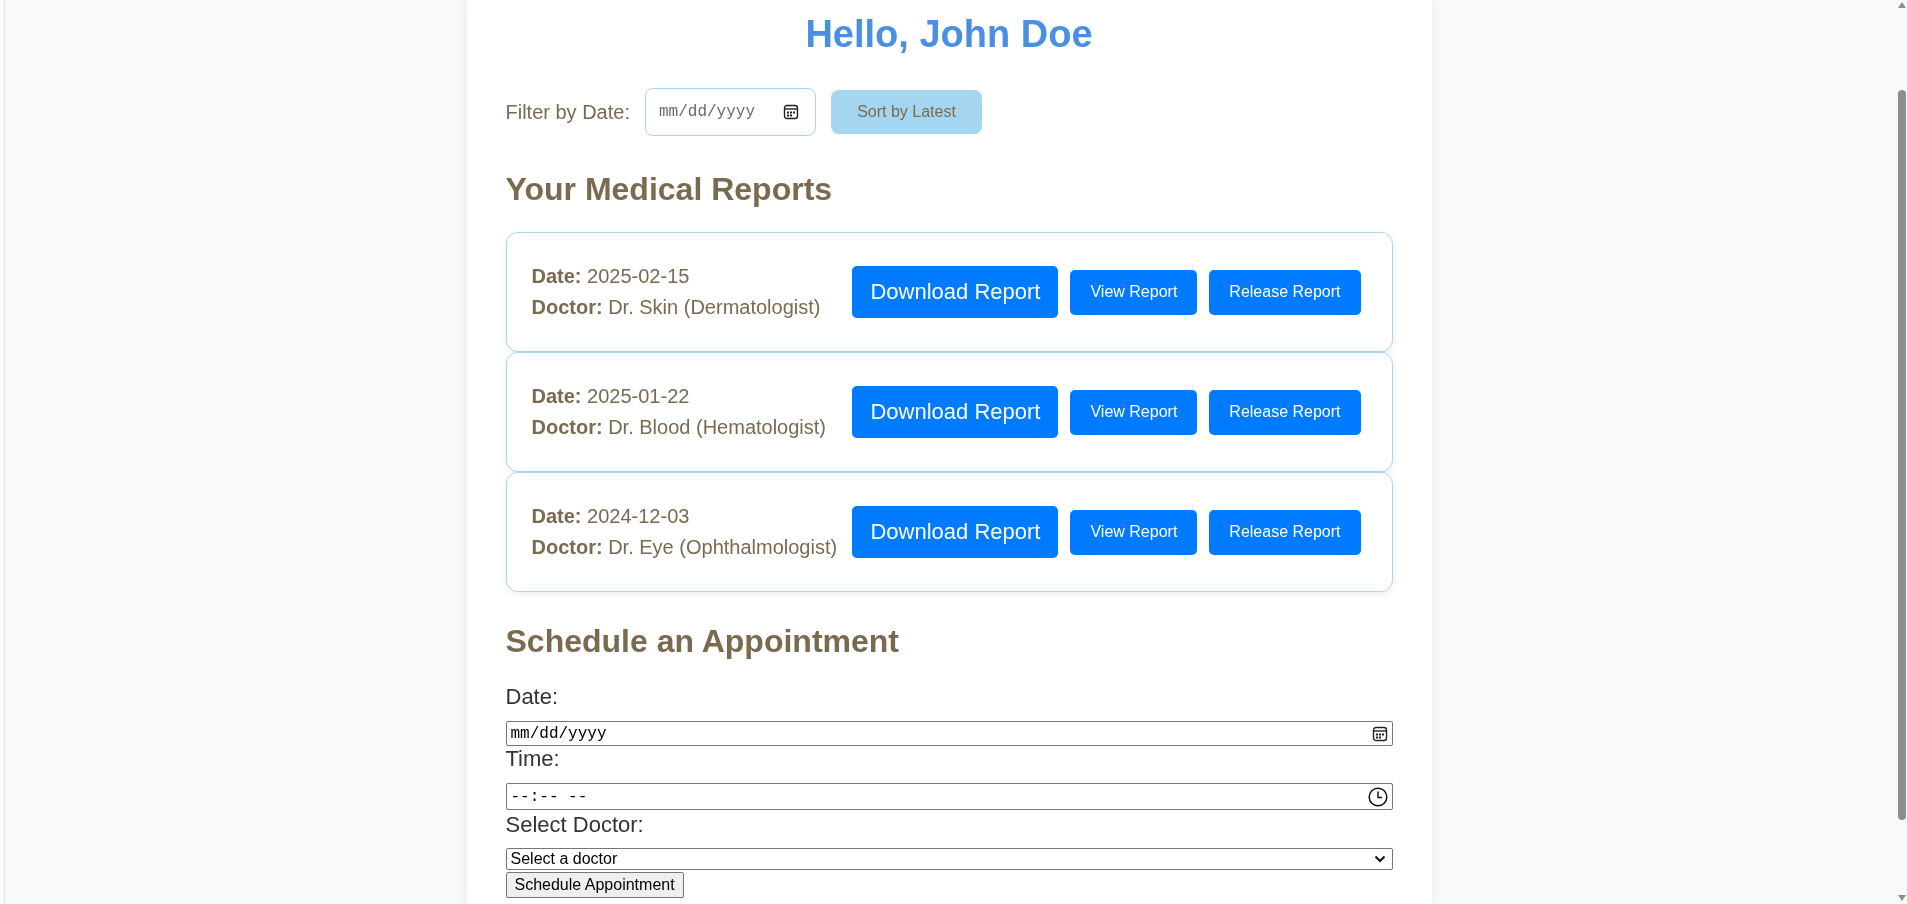 This screenshot has height=904, width=1907. I want to click on filter-label: Filter by Date:, so click(567, 112).